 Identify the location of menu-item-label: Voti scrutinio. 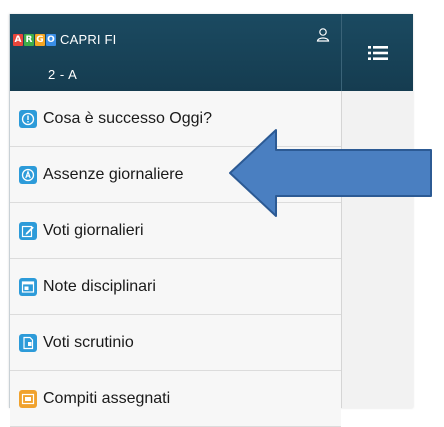
(88, 342).